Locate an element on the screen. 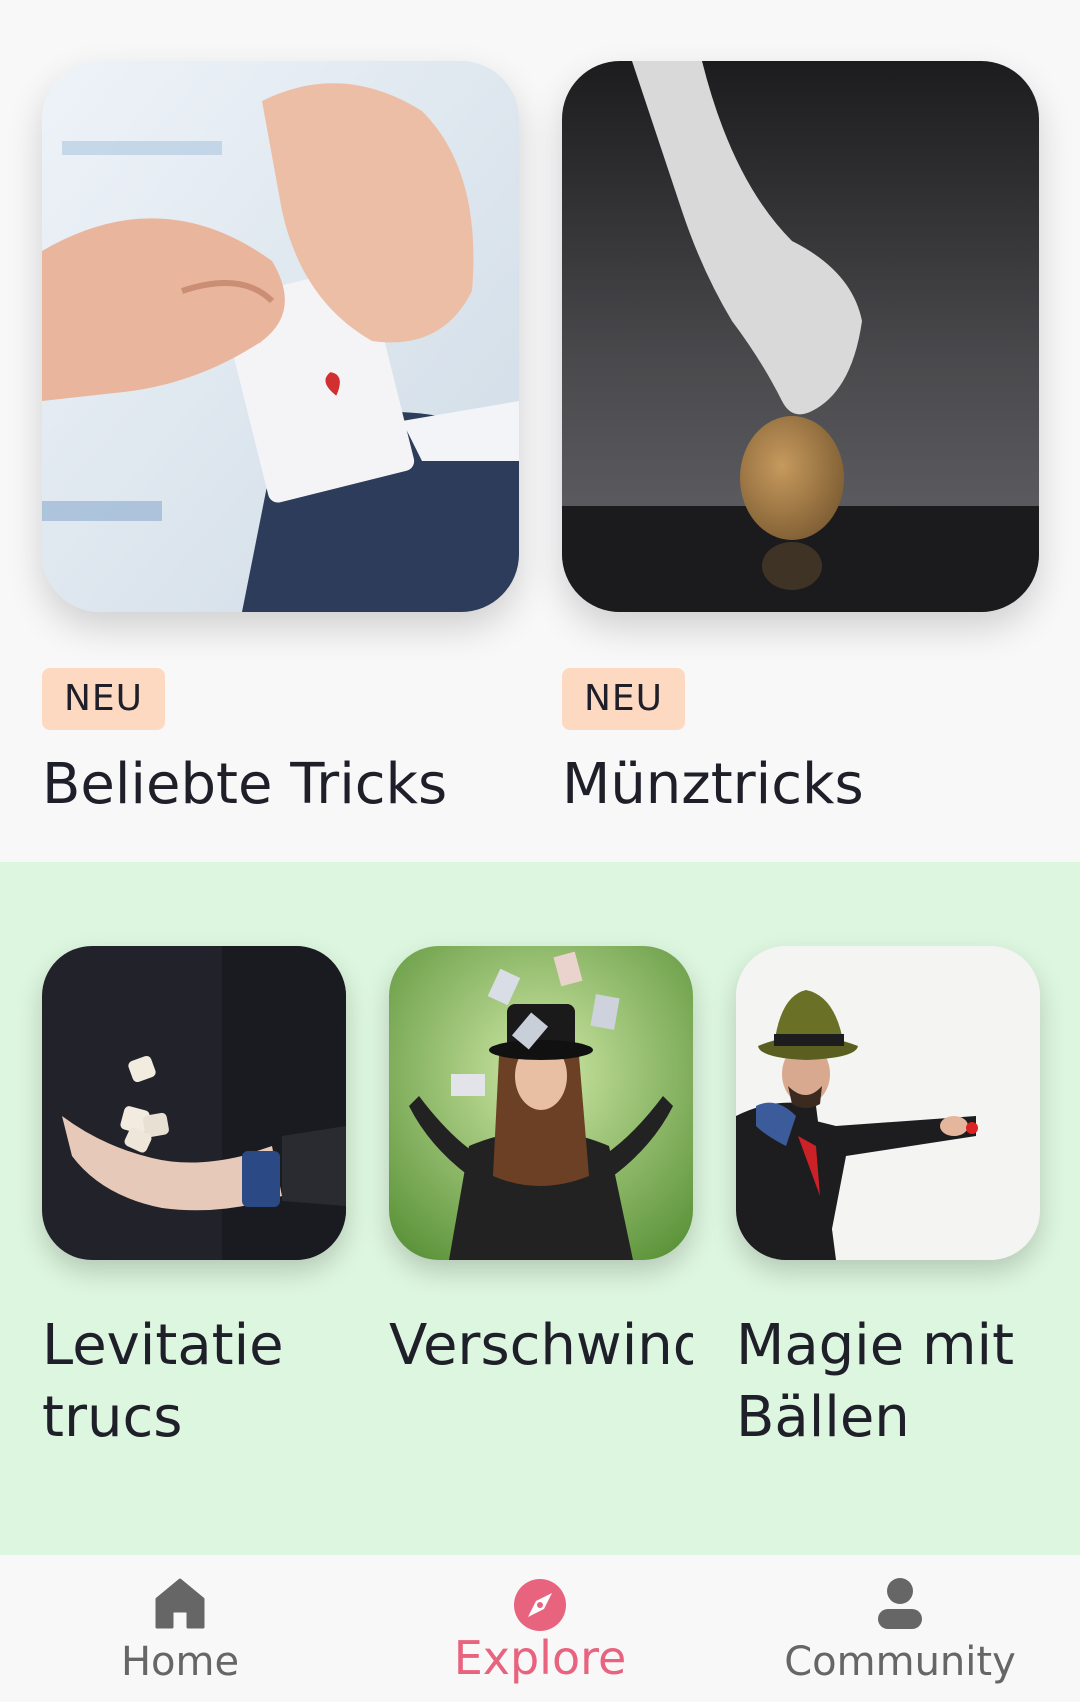 This screenshot has height=1702, width=1080. compass-icon is located at coordinates (540, 1605).